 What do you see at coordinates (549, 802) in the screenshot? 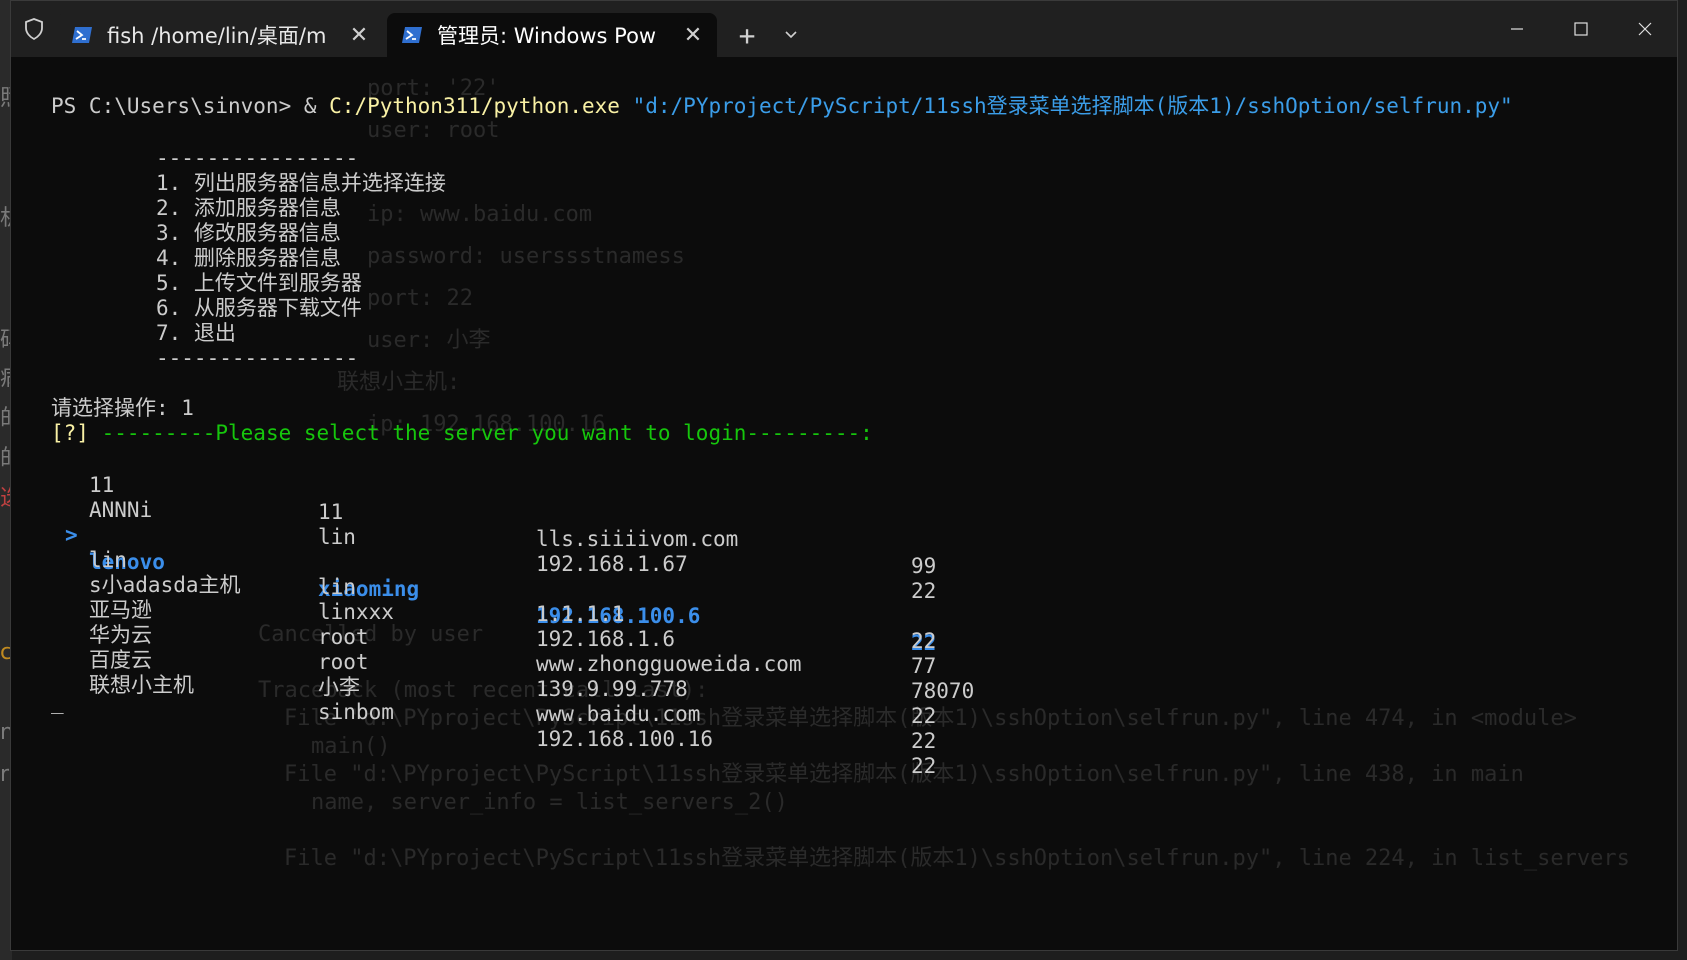
I see `ghost-text: name, server_info = list_servers_2()` at bounding box center [549, 802].